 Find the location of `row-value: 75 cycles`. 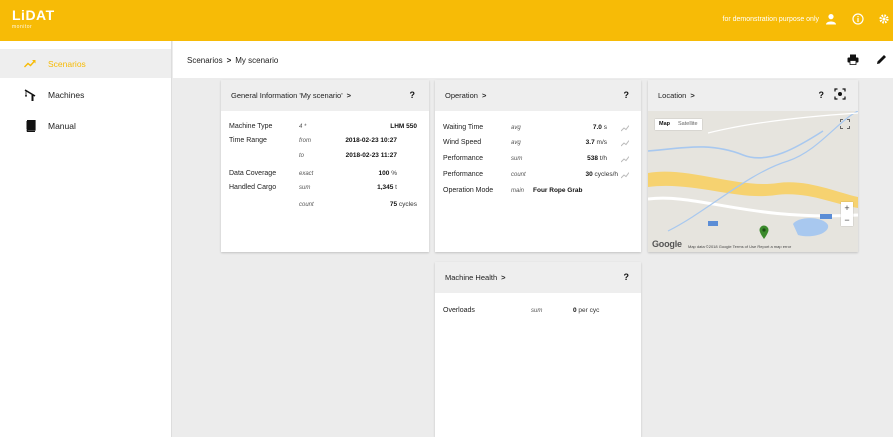

row-value: 75 cycles is located at coordinates (403, 204).